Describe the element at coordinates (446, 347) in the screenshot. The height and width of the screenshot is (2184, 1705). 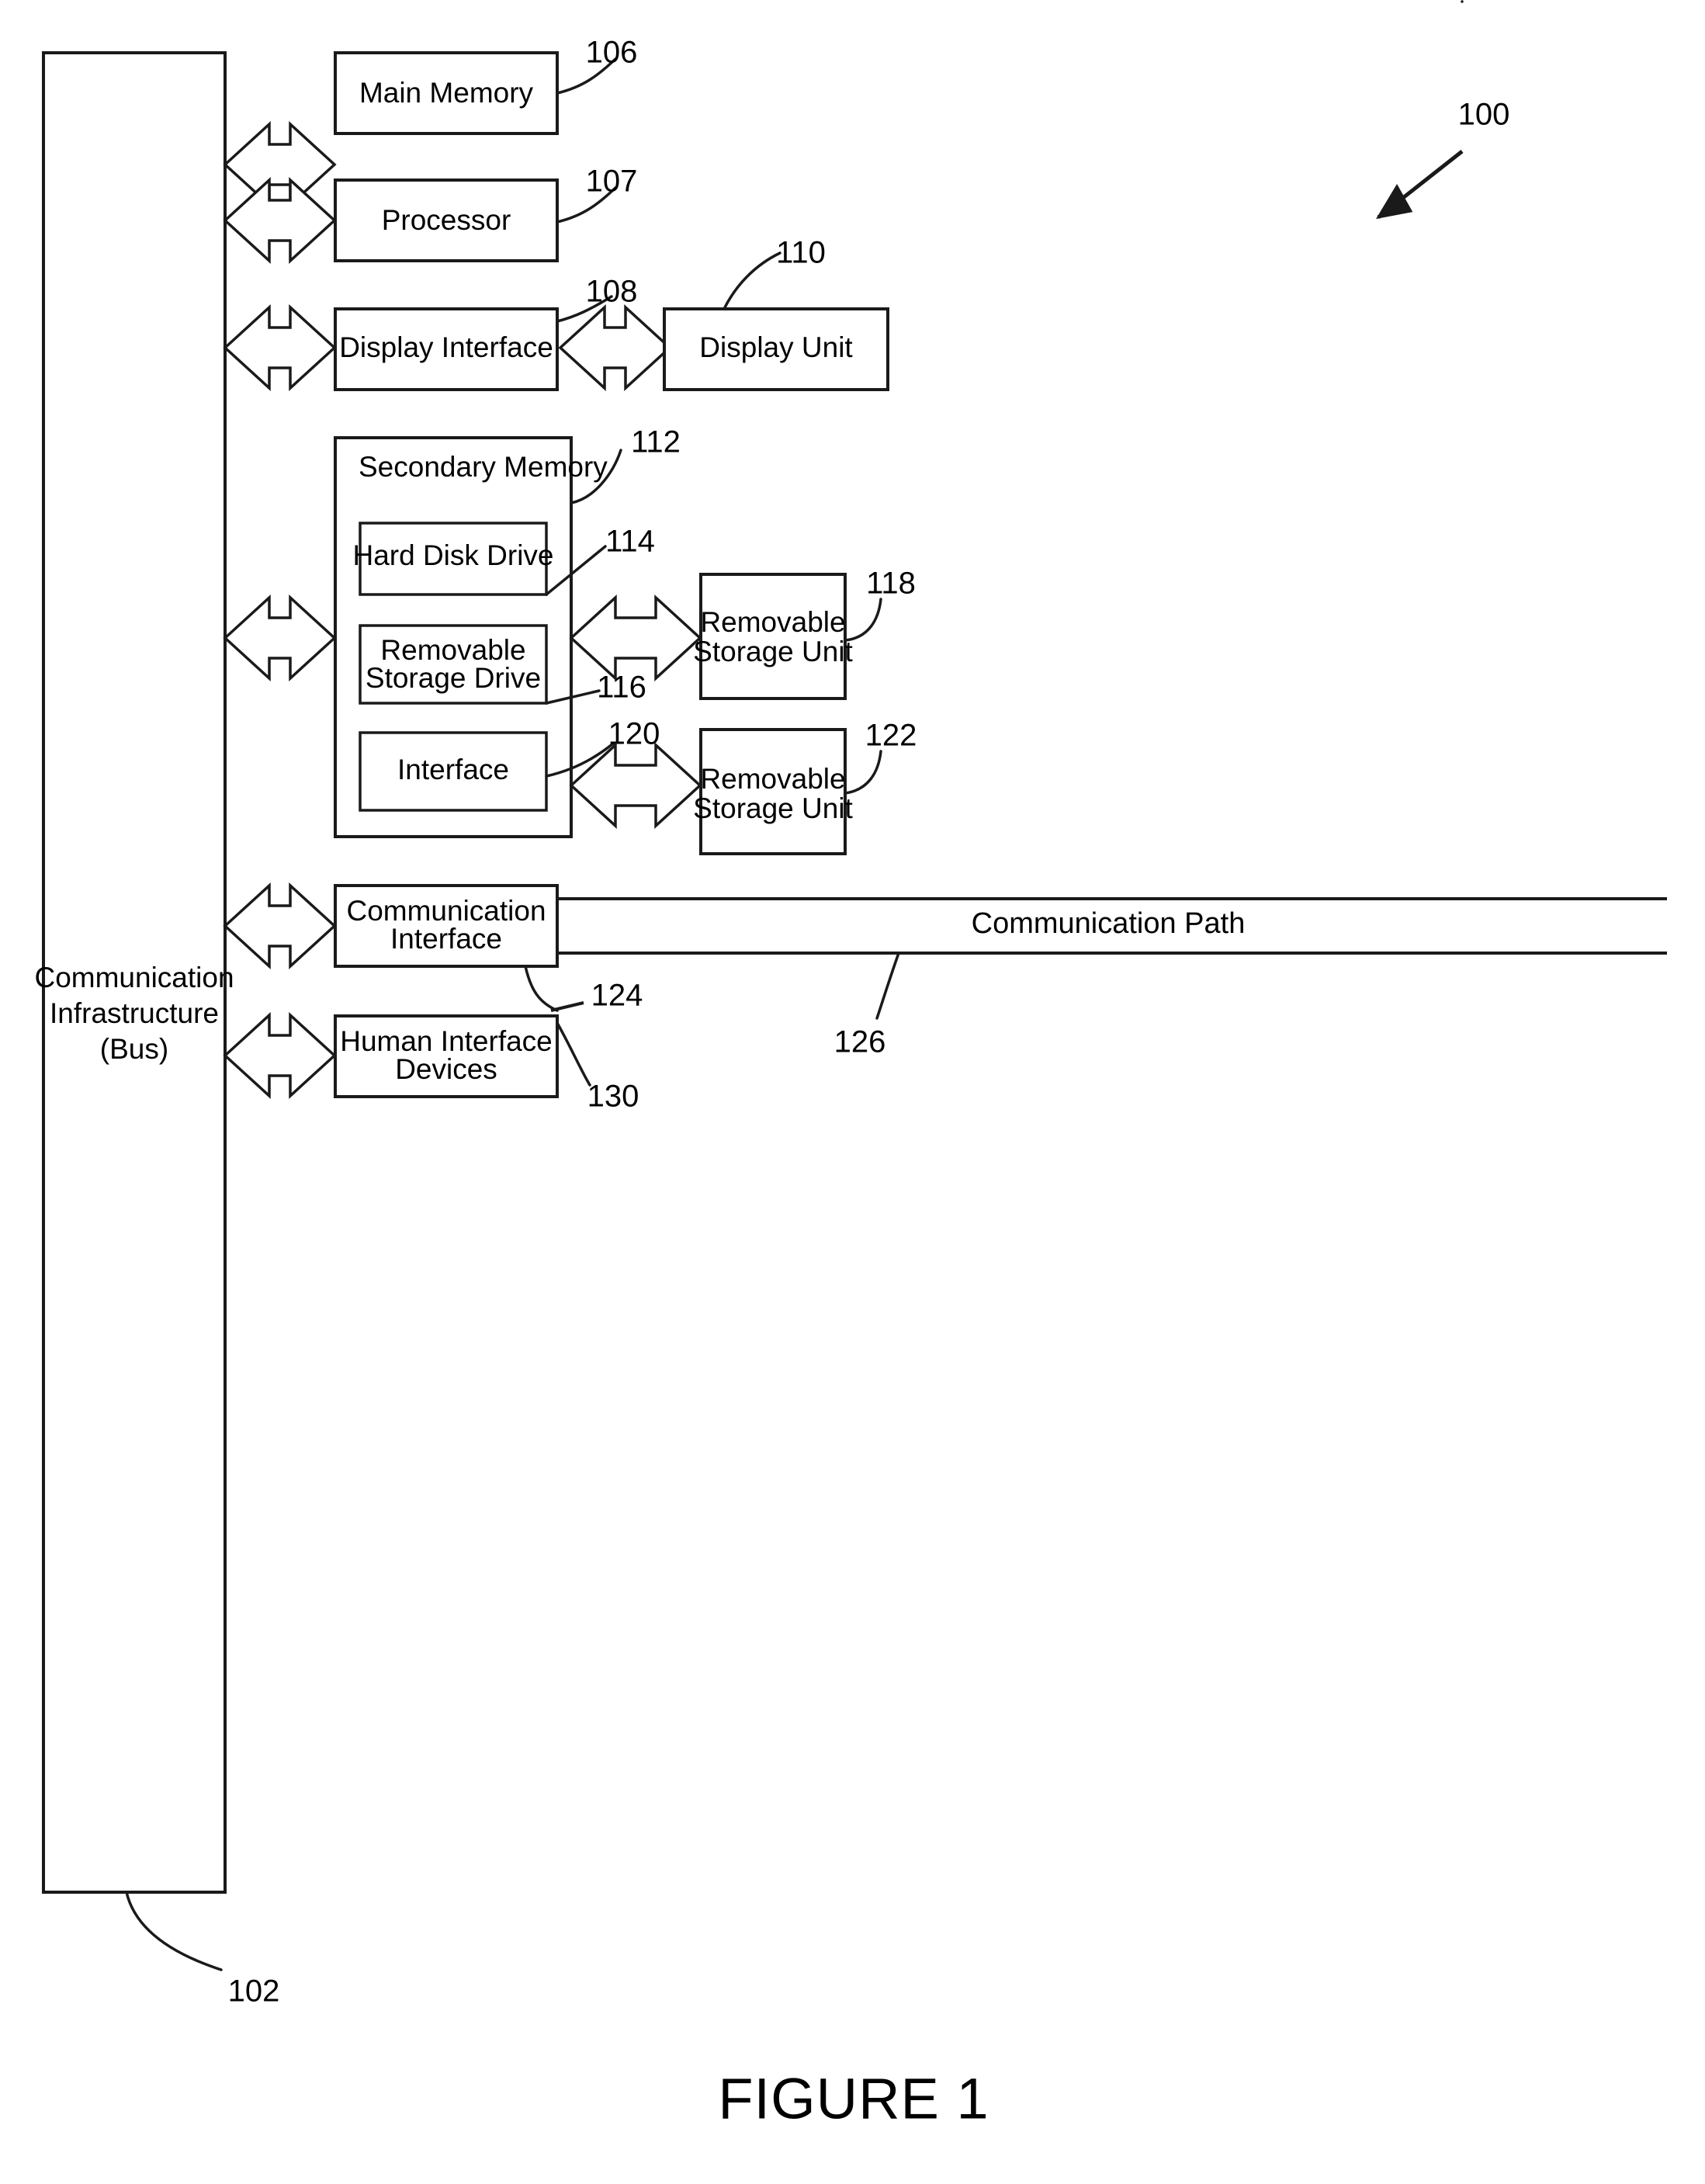
I see `display-interface-label: Display Interface` at that location.